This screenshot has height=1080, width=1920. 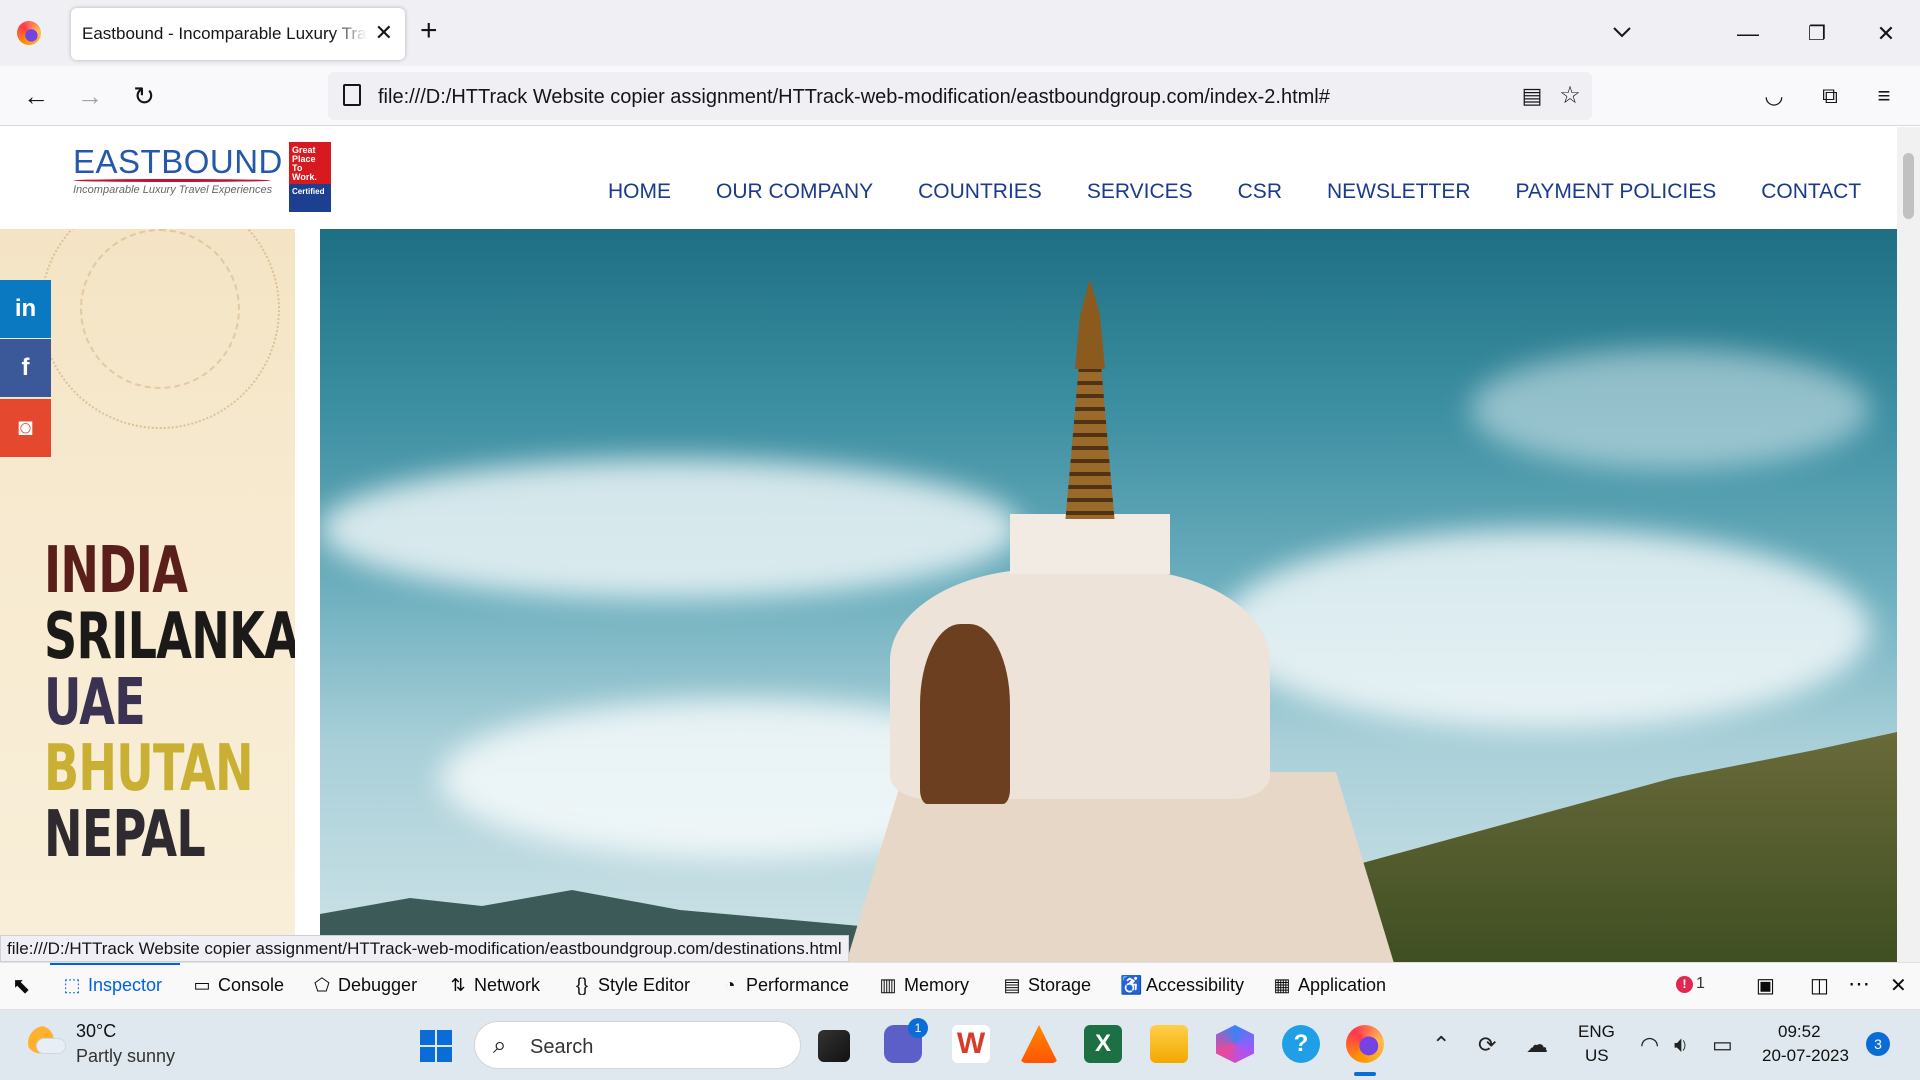 I want to click on firefox-taskbar-icon, so click(x=1365, y=1044).